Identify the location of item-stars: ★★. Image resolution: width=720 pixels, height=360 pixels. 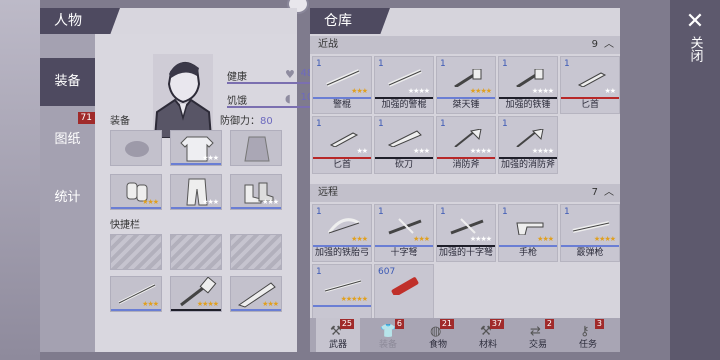
(362, 151).